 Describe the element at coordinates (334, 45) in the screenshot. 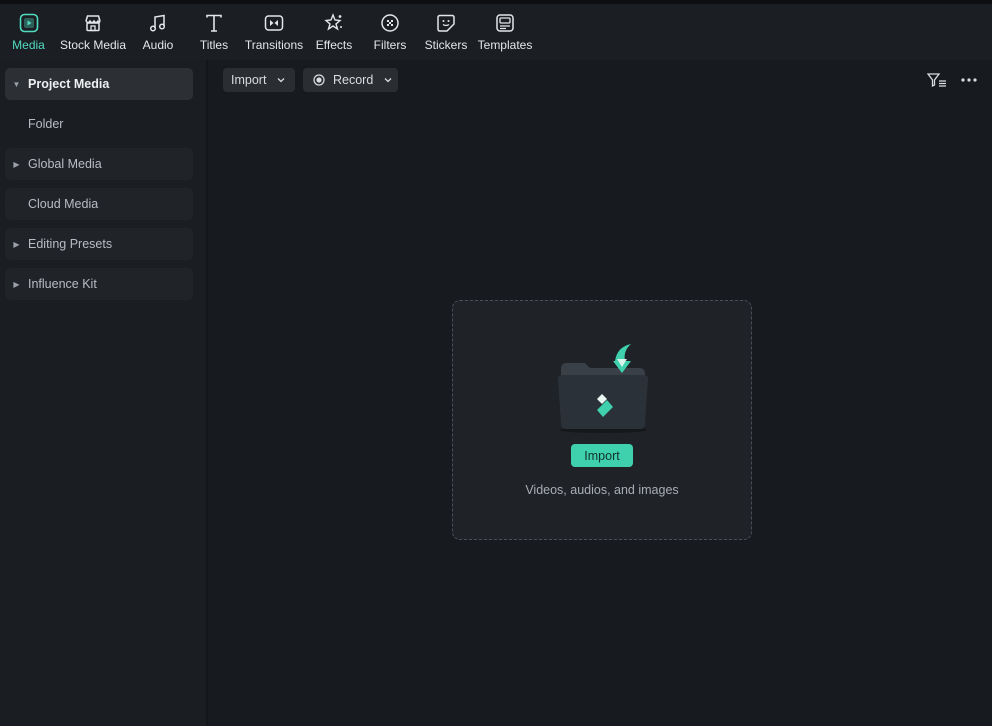

I see `tab-effects-label: Effects` at that location.